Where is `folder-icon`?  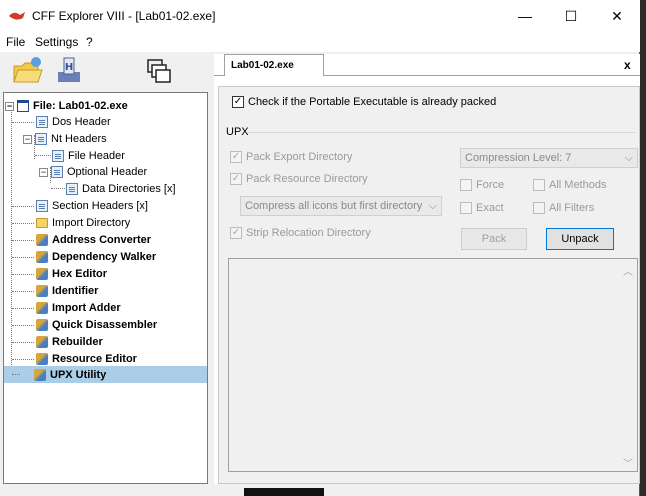
folder-icon is located at coordinates (42, 223).